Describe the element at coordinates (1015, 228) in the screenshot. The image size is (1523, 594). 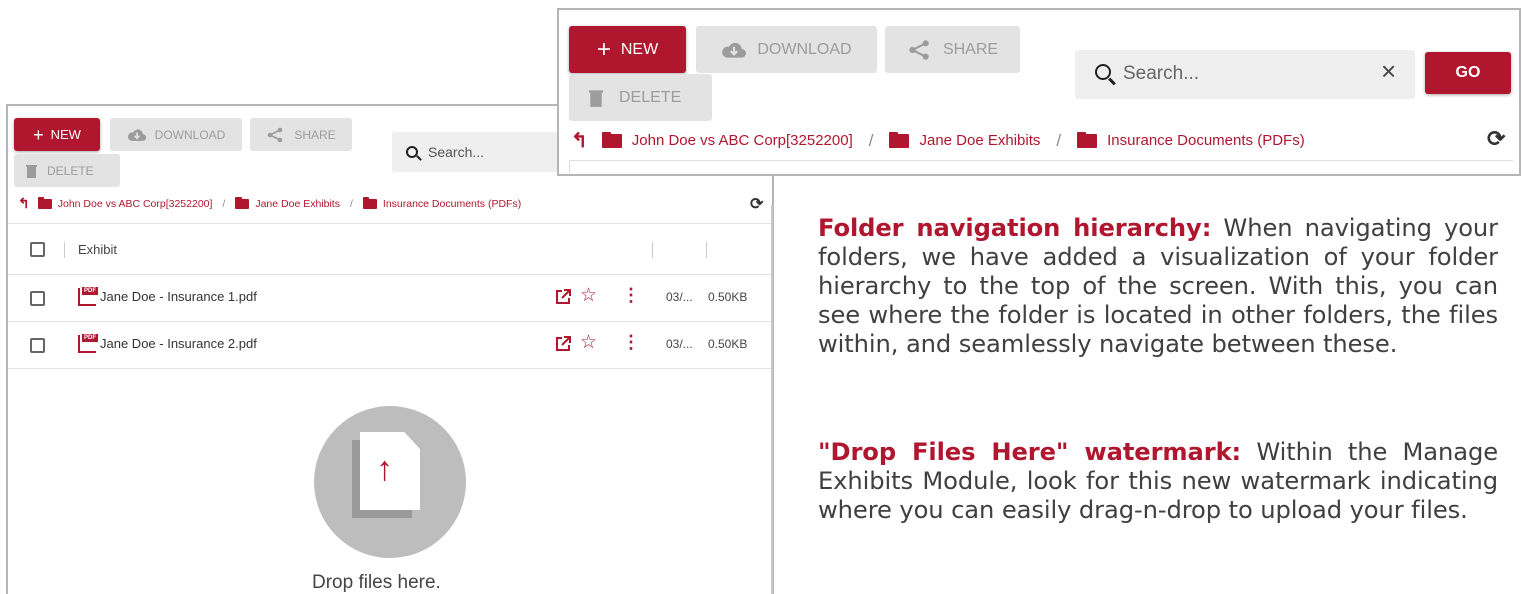
I see `note-title: Folder navigation hierarchy:` at that location.